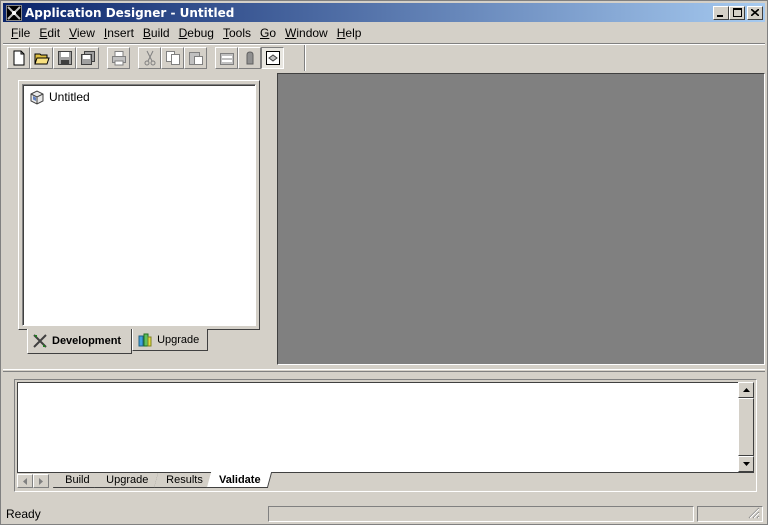 The image size is (768, 525). I want to click on output-vertical-scrollbar, so click(746, 427).